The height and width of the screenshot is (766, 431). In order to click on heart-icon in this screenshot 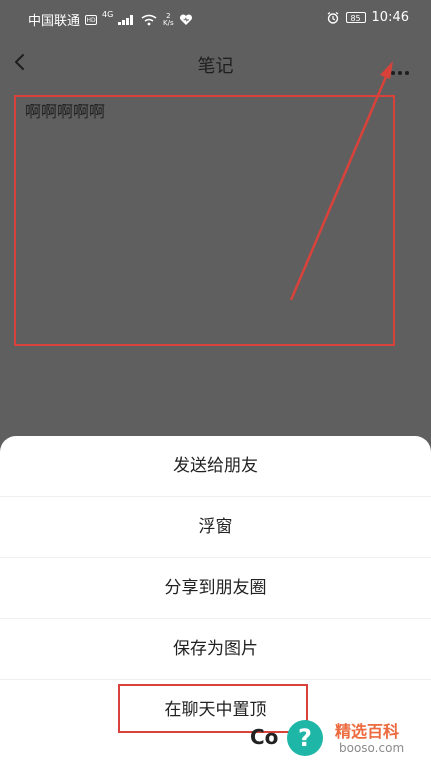, I will do `click(186, 19)`.